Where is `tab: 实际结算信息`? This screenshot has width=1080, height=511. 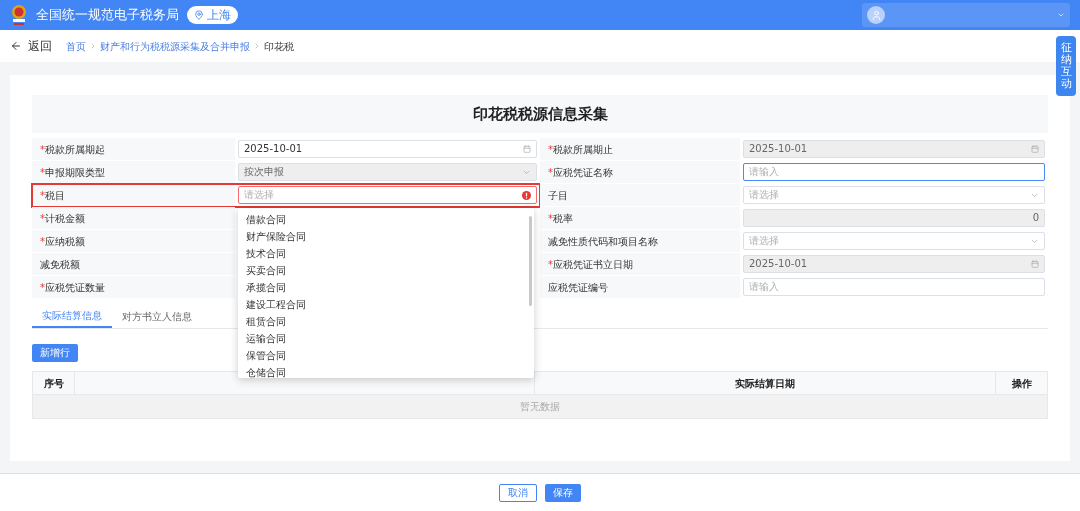
tab: 实际结算信息 is located at coordinates (72, 316).